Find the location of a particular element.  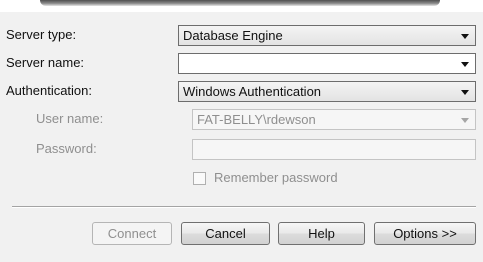

user-name-value: FAT-BELLY\rdewson is located at coordinates (256, 119).